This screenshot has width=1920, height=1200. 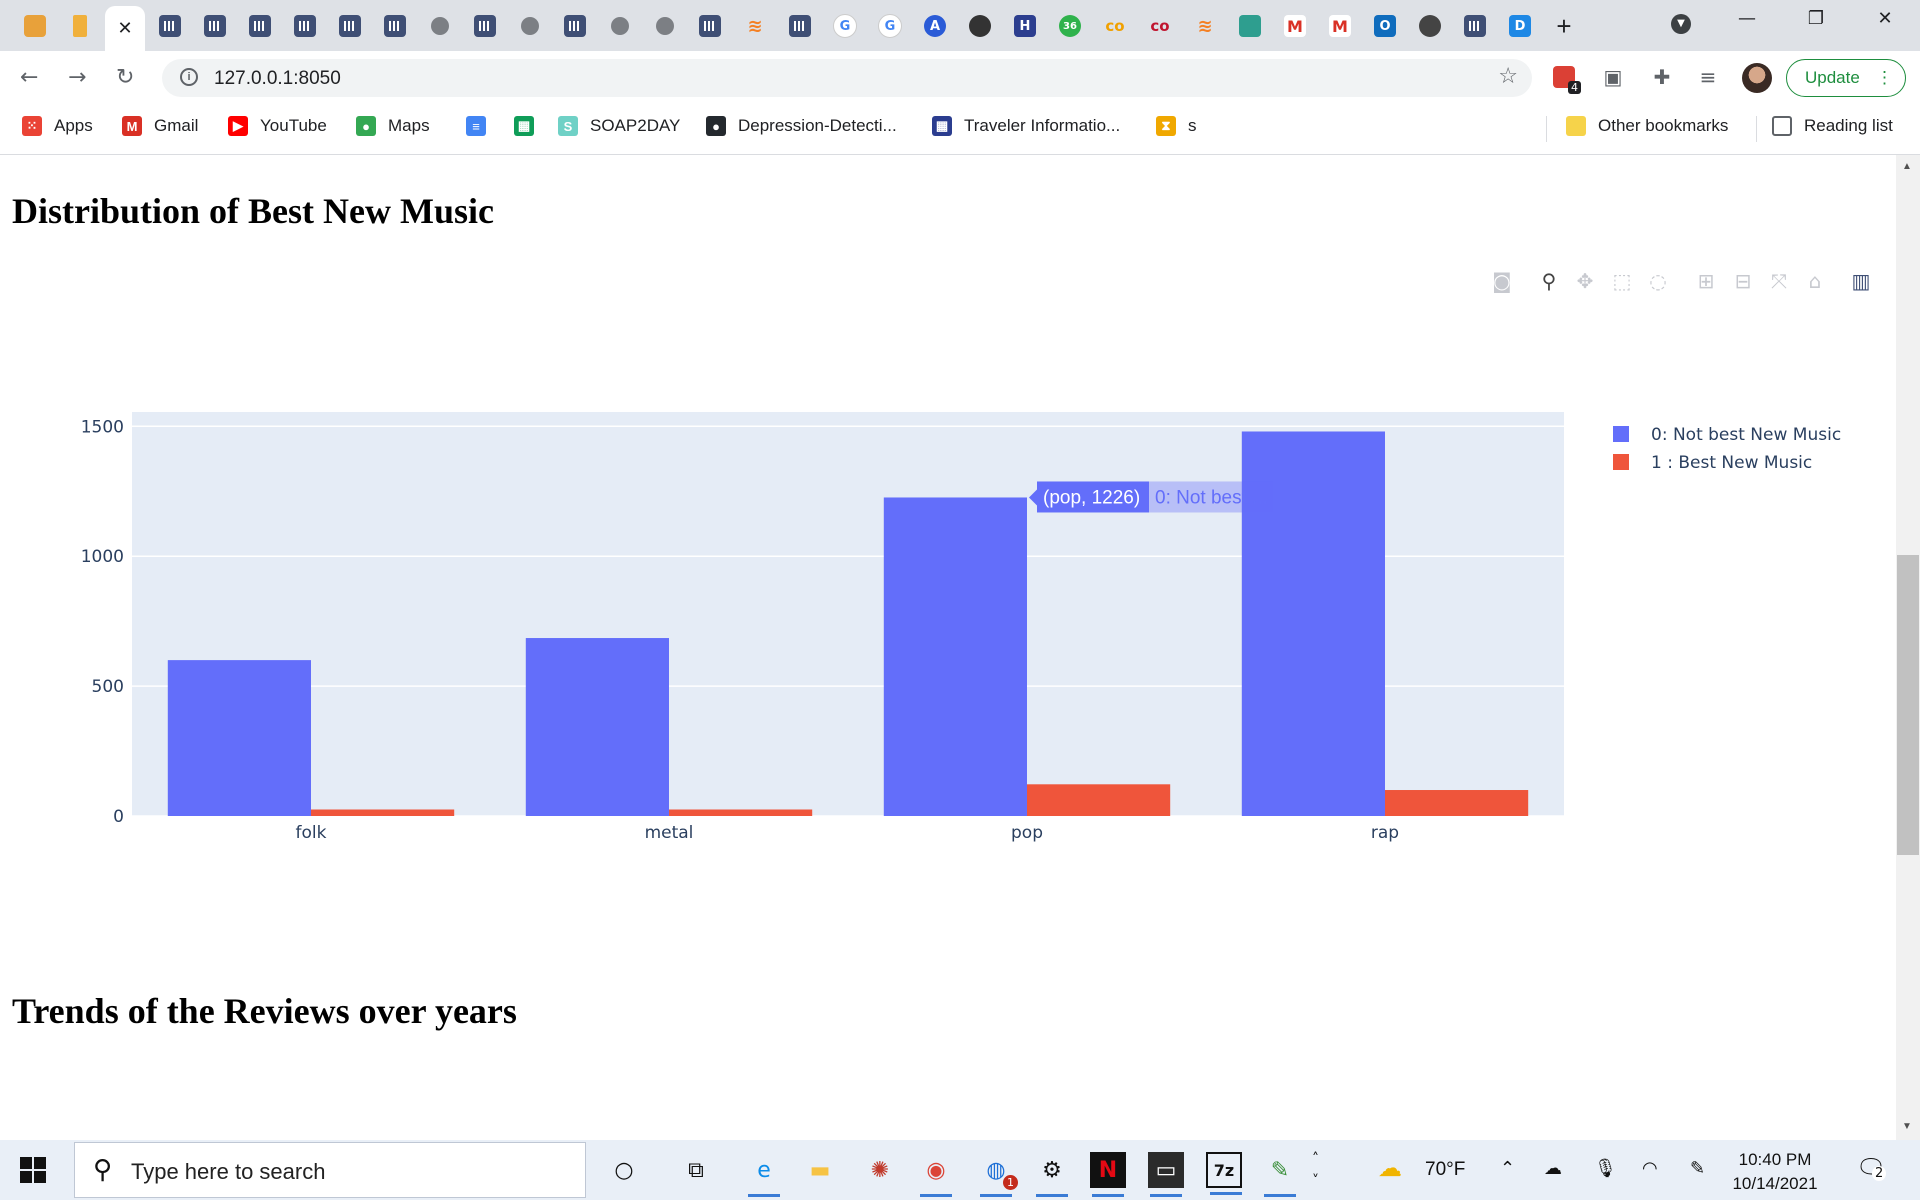 I want to click on other-bookmarks: Other bookmarks, so click(x=1647, y=126).